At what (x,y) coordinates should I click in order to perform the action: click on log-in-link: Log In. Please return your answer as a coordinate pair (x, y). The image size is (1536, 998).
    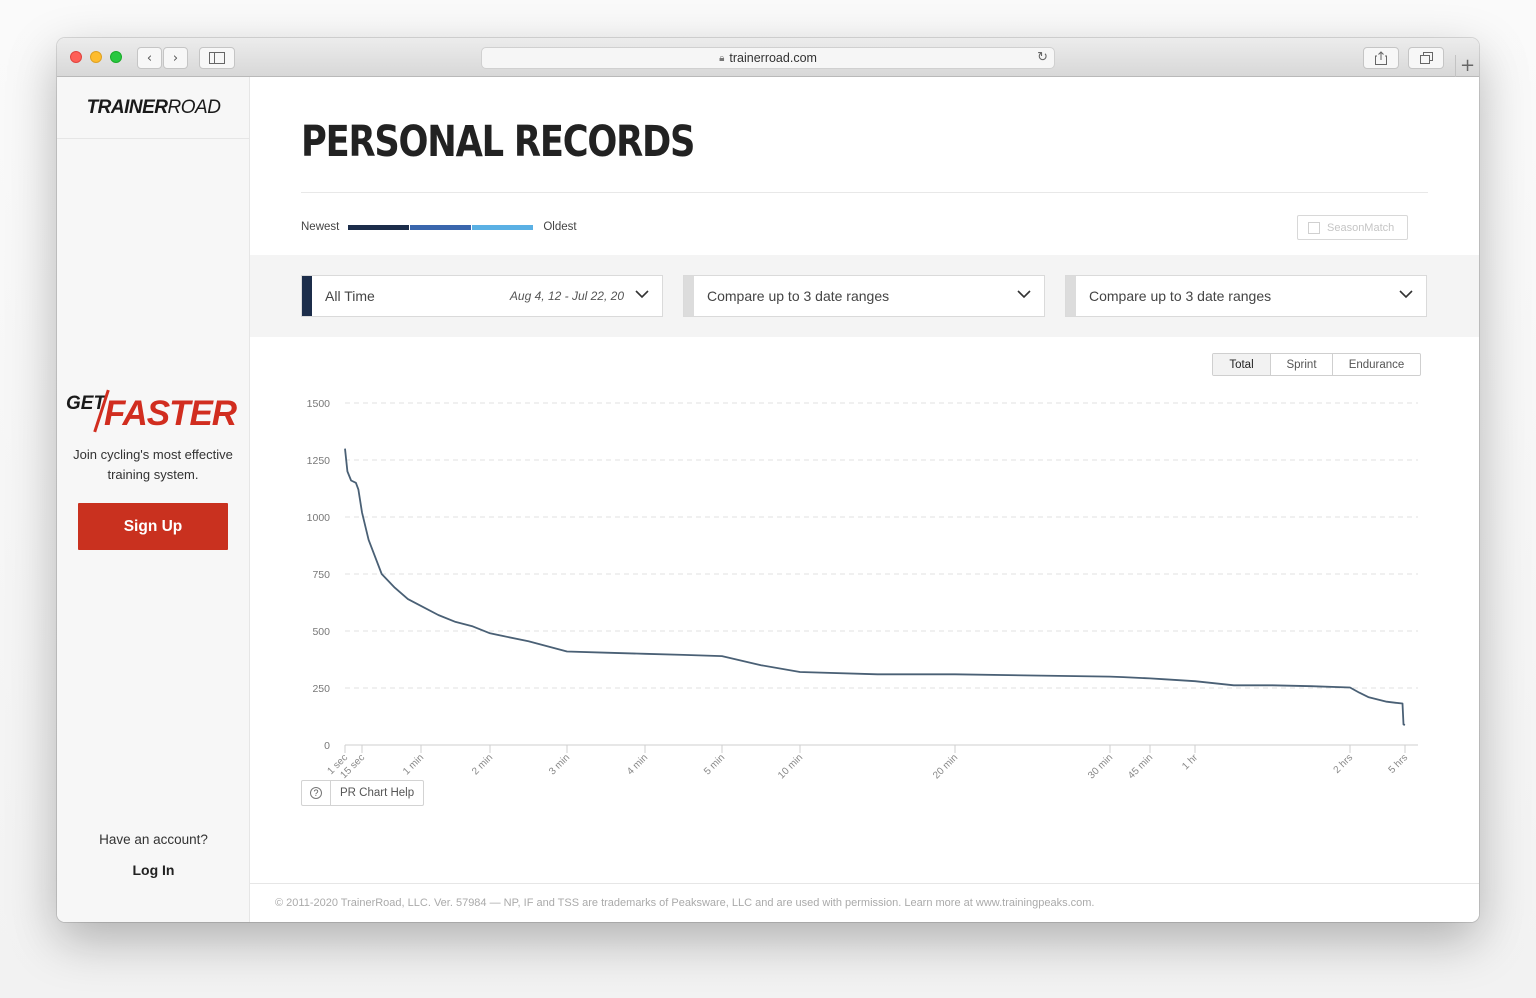
    Looking at the image, I should click on (153, 870).